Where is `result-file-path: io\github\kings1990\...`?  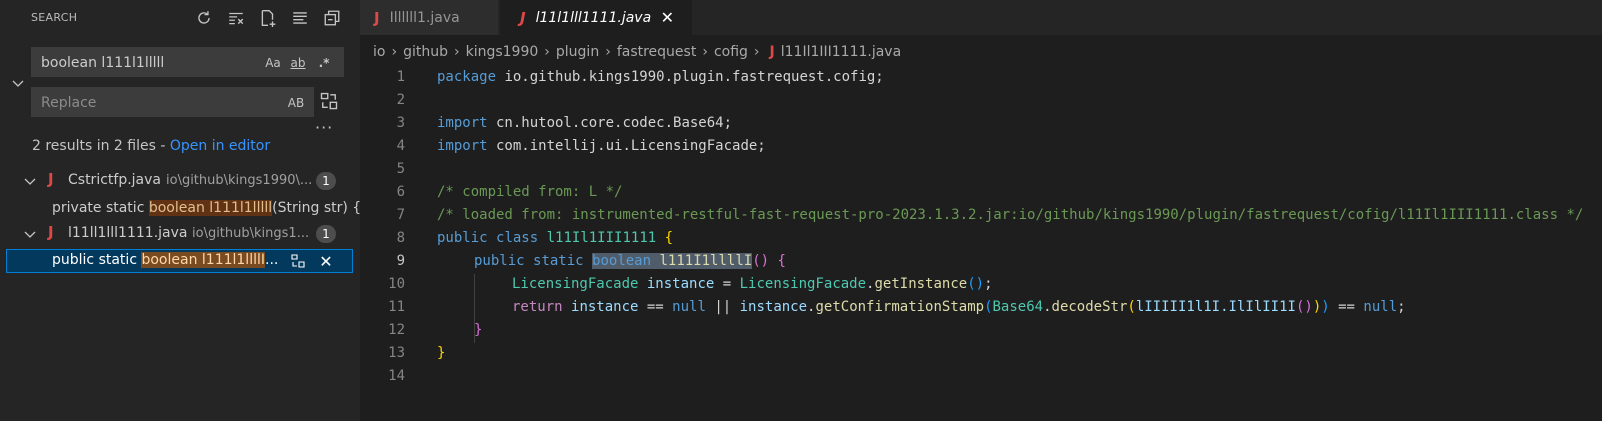 result-file-path: io\github\kings1990\... is located at coordinates (238, 180).